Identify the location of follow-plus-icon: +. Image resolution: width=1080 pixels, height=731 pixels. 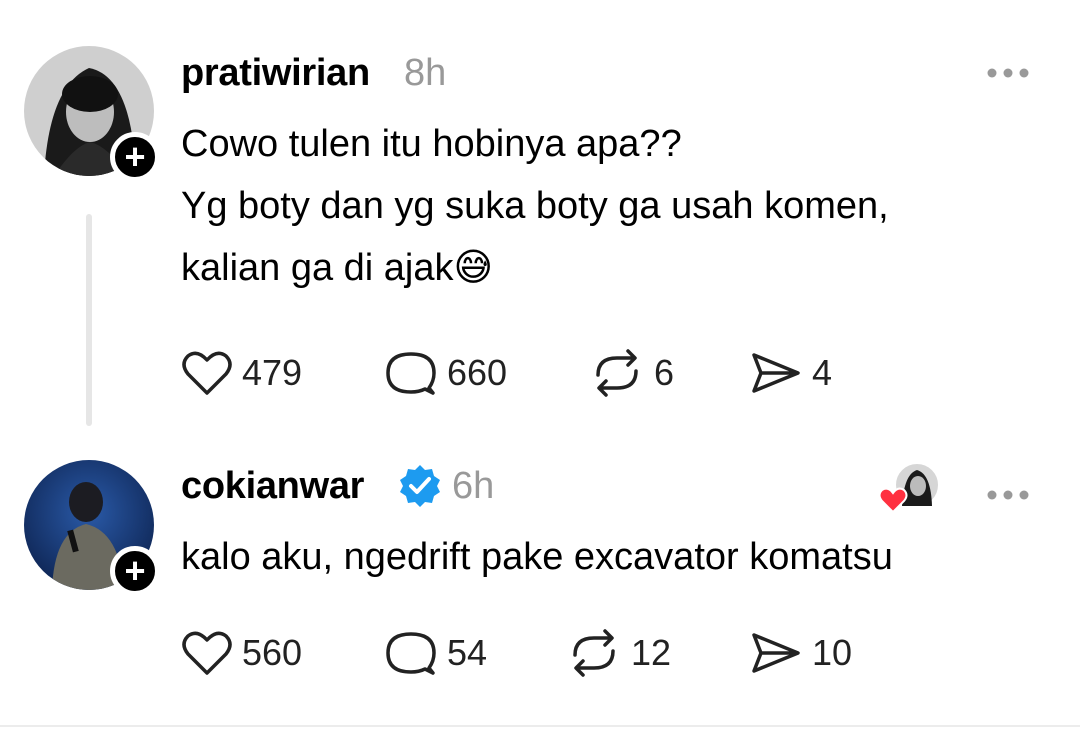
(135, 571).